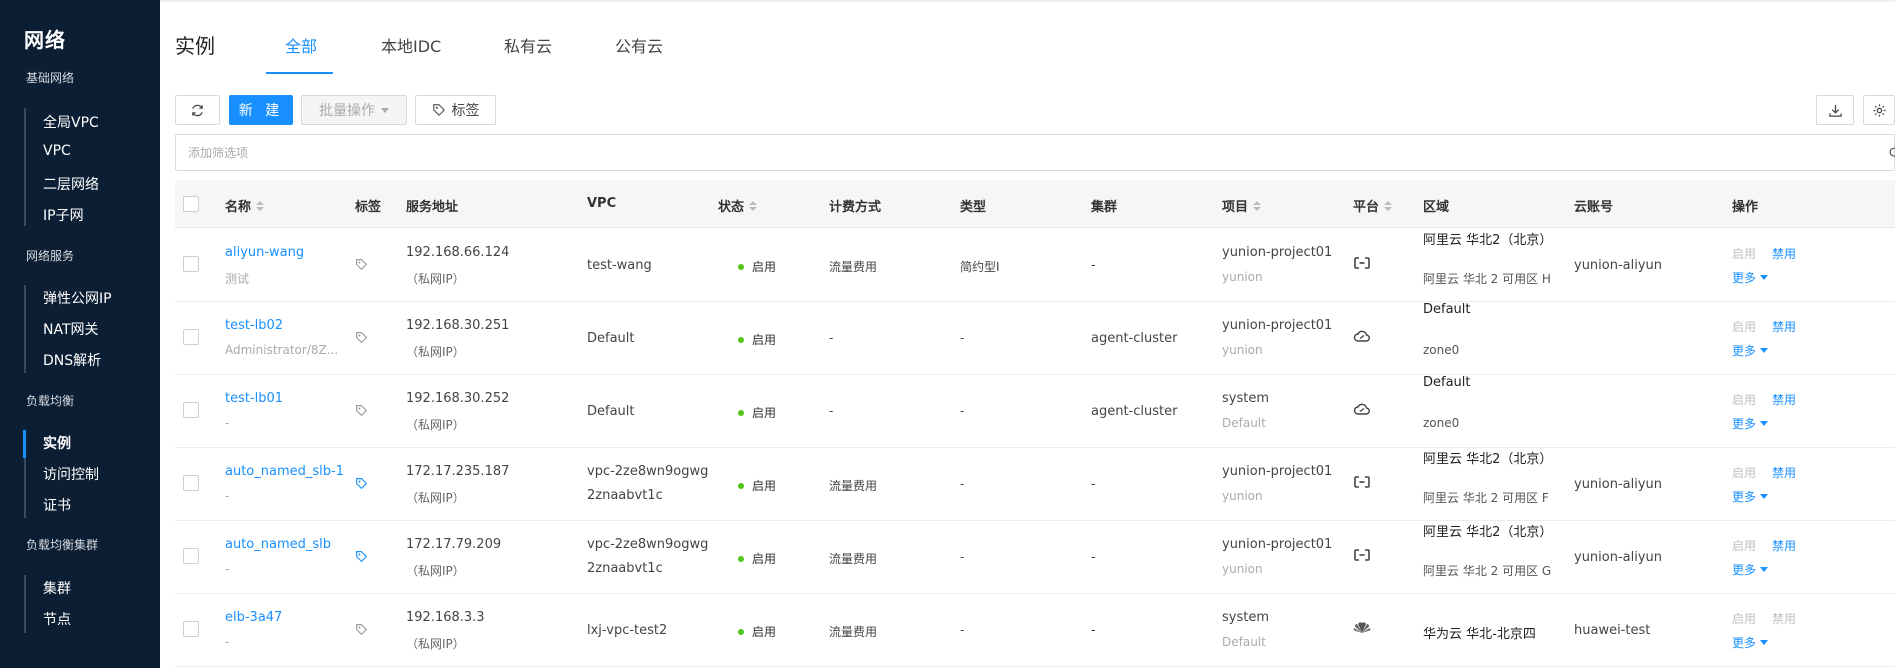 The image size is (1895, 668). I want to click on refresh-button, so click(197, 110).